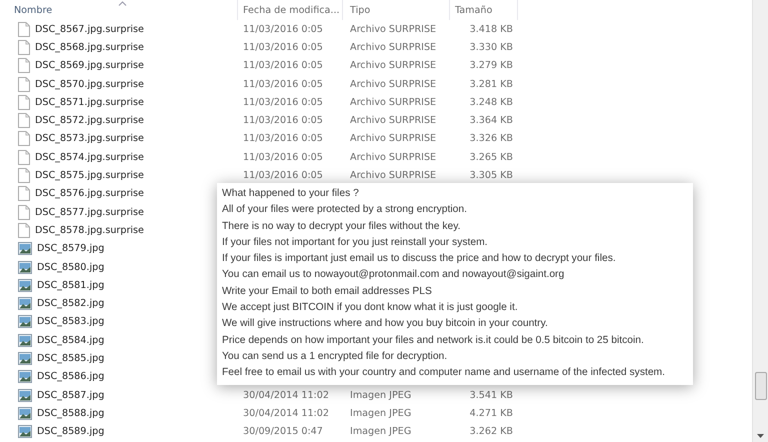  What do you see at coordinates (335, 357) in the screenshot?
I see `note-line: You can send us a 1 encrypted file for decryption.` at bounding box center [335, 357].